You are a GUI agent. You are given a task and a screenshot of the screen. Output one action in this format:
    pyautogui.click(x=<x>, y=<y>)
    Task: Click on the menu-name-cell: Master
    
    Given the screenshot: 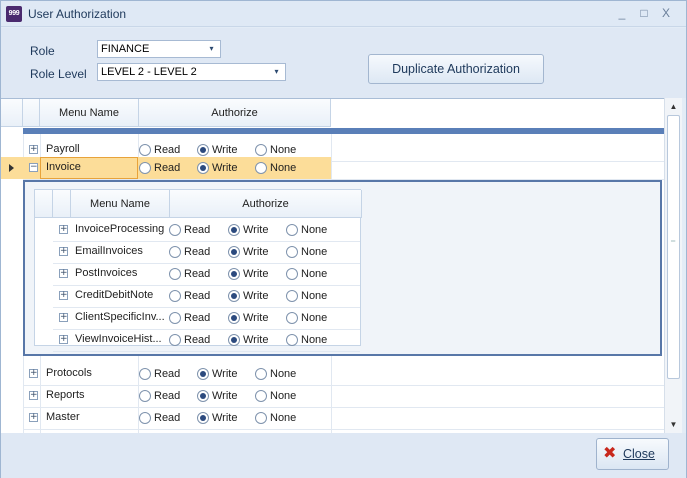 What is the action you would take?
    pyautogui.click(x=63, y=417)
    